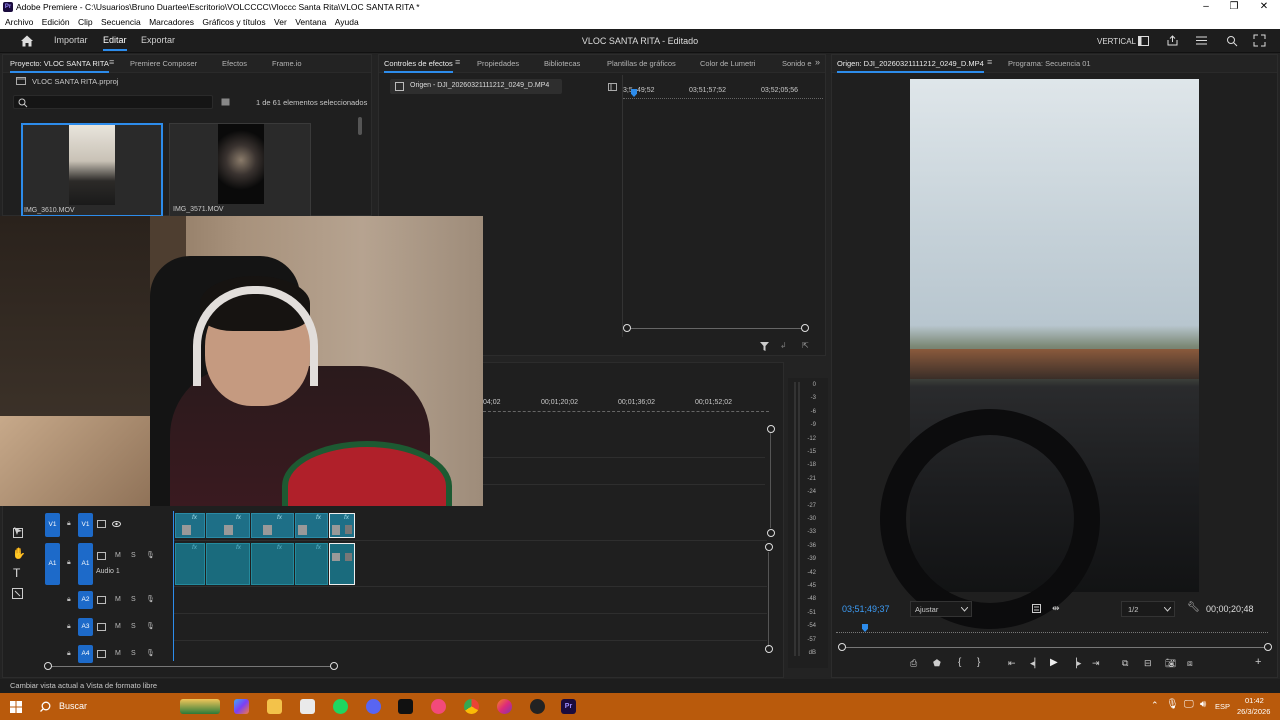  What do you see at coordinates (118, 626) in the screenshot?
I see `mute-button: M` at bounding box center [118, 626].